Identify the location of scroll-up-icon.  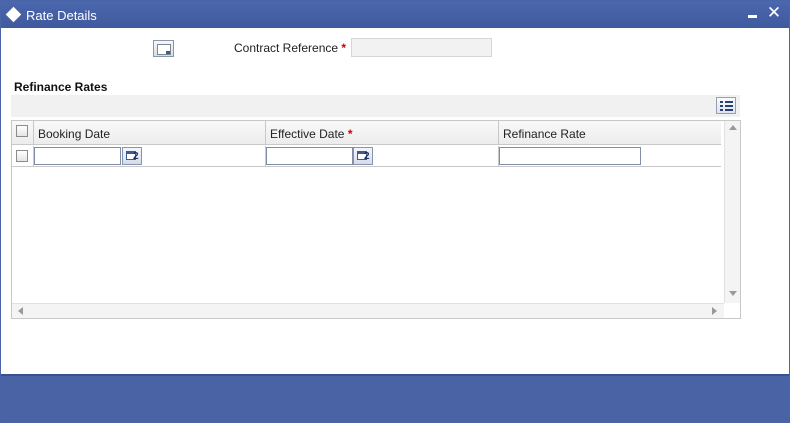
(733, 127).